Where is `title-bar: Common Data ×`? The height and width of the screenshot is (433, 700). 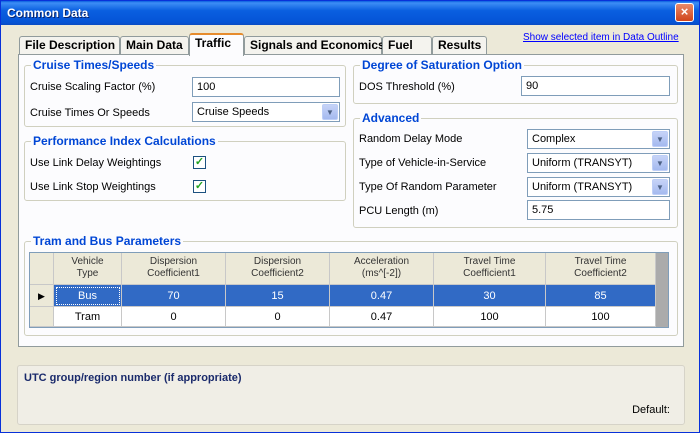 title-bar: Common Data × is located at coordinates (350, 13).